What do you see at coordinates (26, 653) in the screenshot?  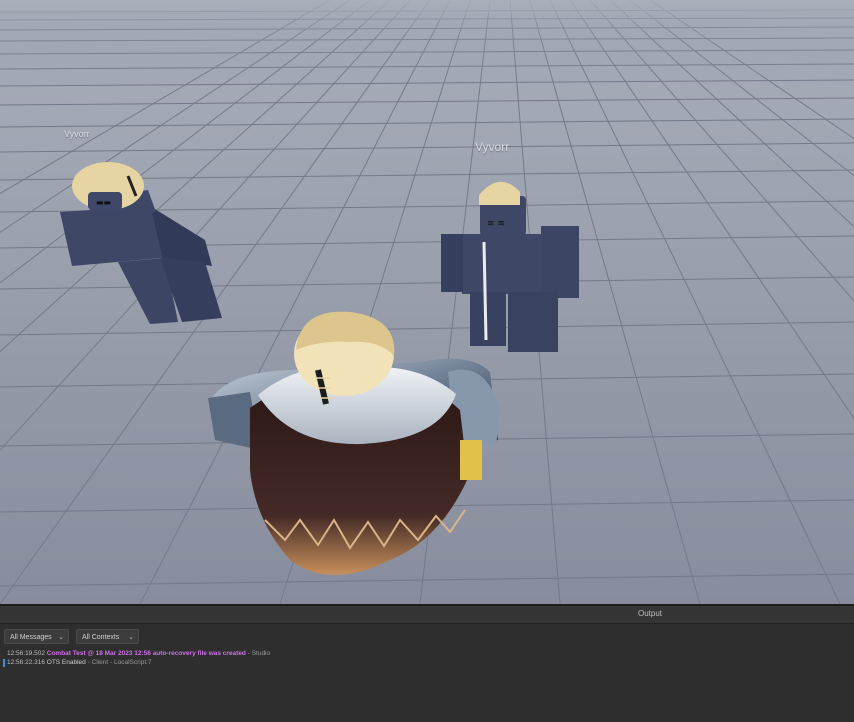 I see `log-timestamp: 12:56:19.502` at bounding box center [26, 653].